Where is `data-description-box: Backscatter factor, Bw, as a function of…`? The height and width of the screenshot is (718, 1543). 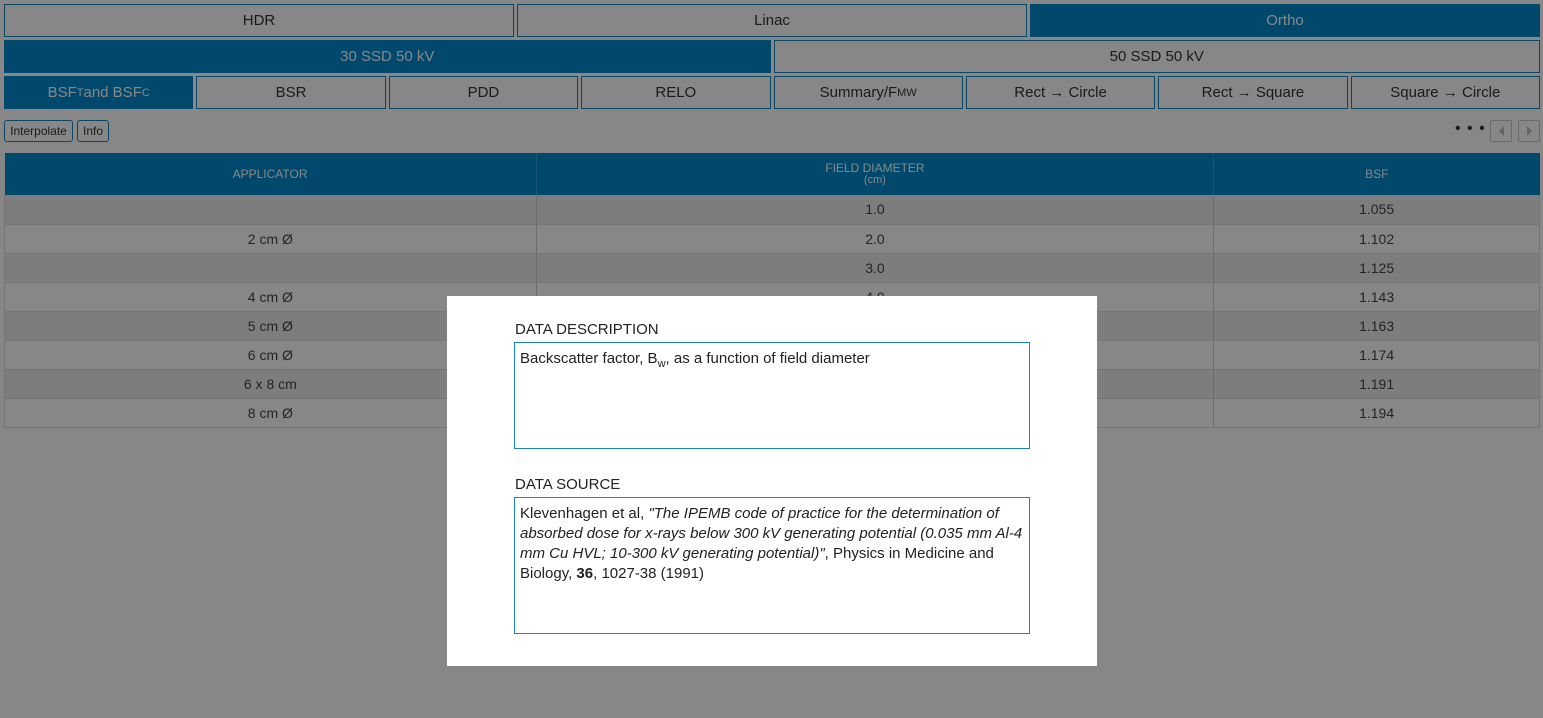 data-description-box: Backscatter factor, Bw, as a function of… is located at coordinates (772, 395).